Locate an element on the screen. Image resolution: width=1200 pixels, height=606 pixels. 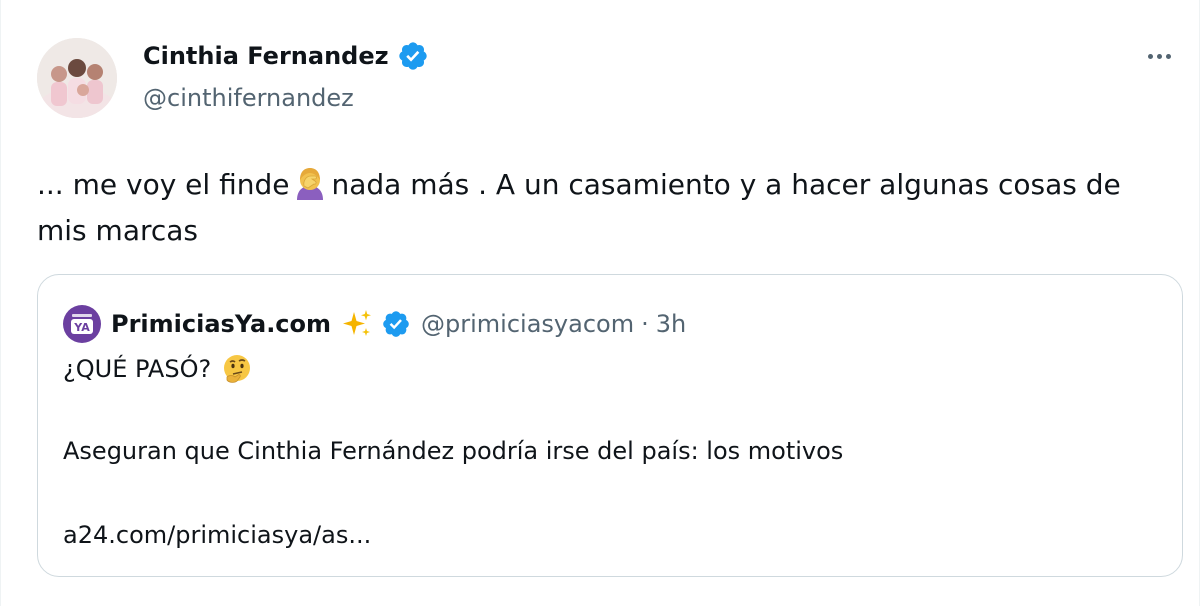
primiciasya-logo-icon: YA is located at coordinates (82, 324).